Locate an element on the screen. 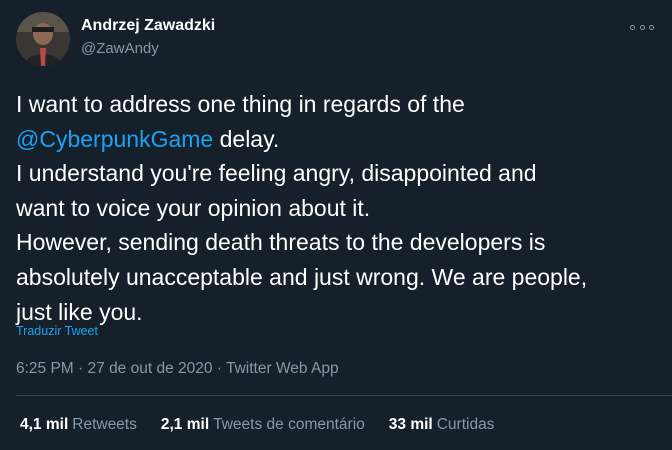  divider is located at coordinates (344, 395).